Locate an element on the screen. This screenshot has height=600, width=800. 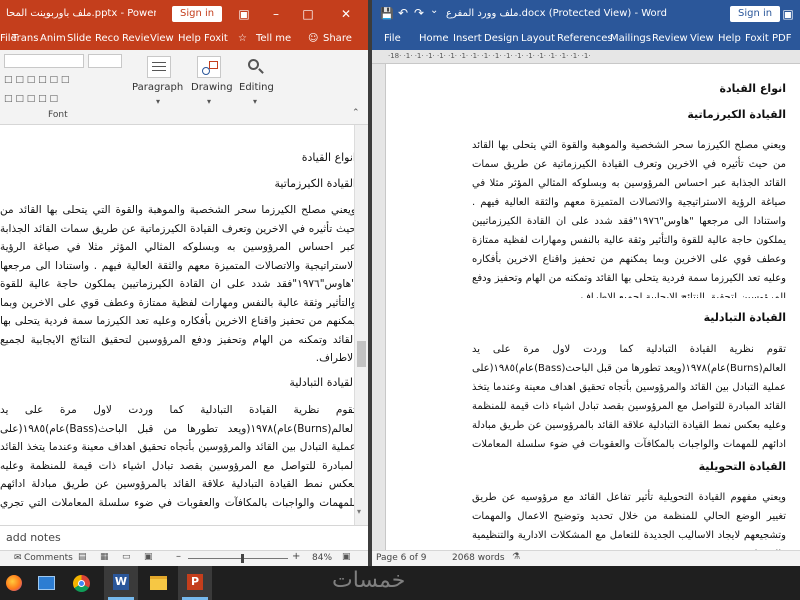
font-name-box is located at coordinates (44, 61).